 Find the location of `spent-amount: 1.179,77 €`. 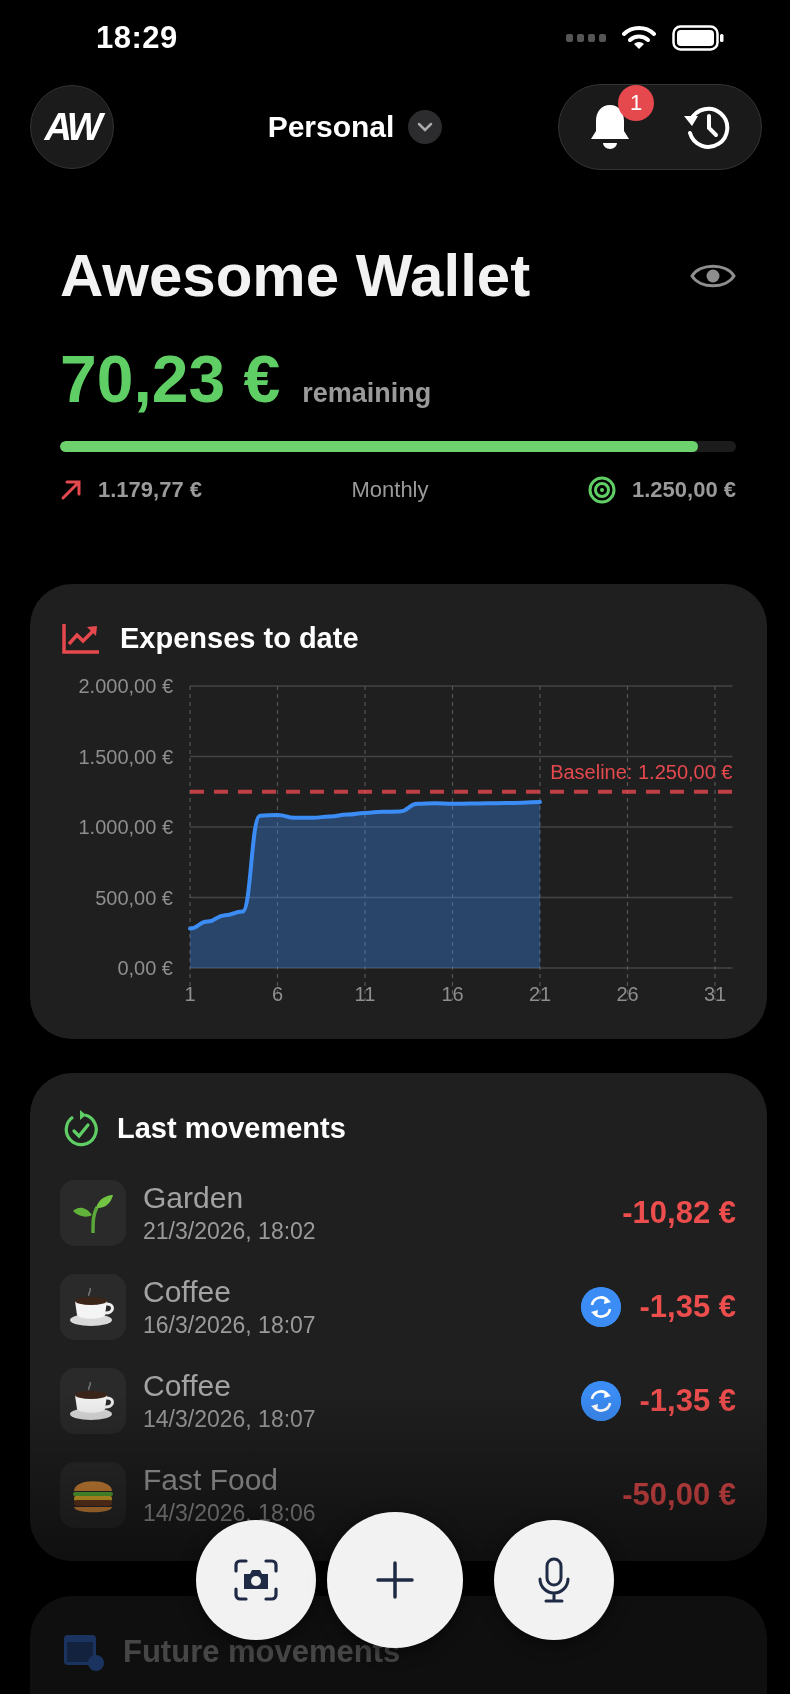

spent-amount: 1.179,77 € is located at coordinates (150, 490).